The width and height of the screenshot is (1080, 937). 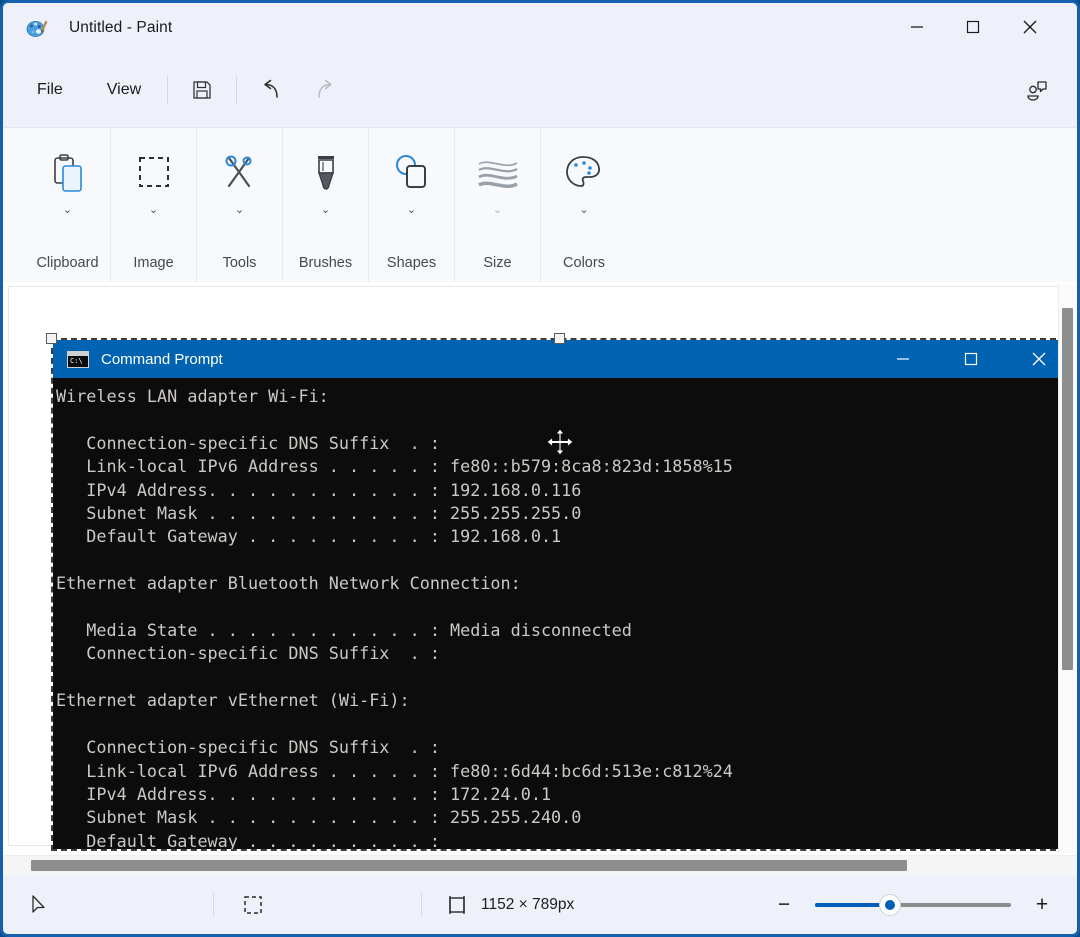 What do you see at coordinates (917, 27) in the screenshot?
I see `minimize-button` at bounding box center [917, 27].